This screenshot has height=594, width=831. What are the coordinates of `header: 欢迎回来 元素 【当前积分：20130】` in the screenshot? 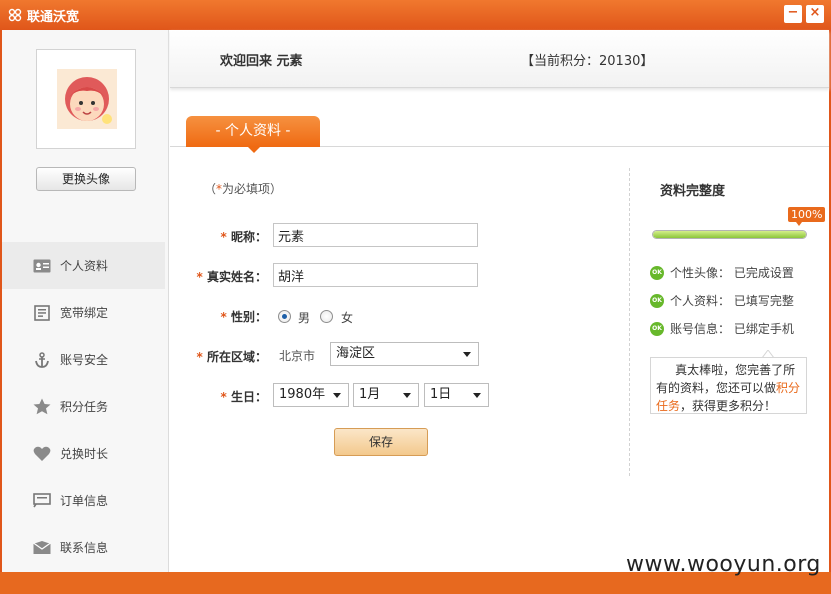 It's located at (499, 59).